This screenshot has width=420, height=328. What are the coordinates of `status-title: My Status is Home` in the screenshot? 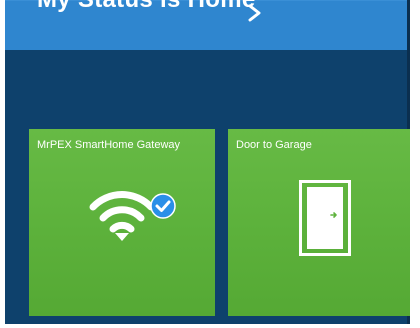 It's located at (146, 7).